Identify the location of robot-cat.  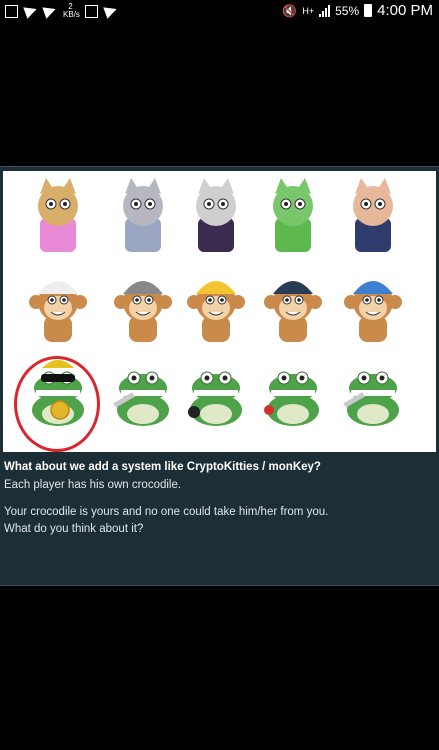
(143, 215).